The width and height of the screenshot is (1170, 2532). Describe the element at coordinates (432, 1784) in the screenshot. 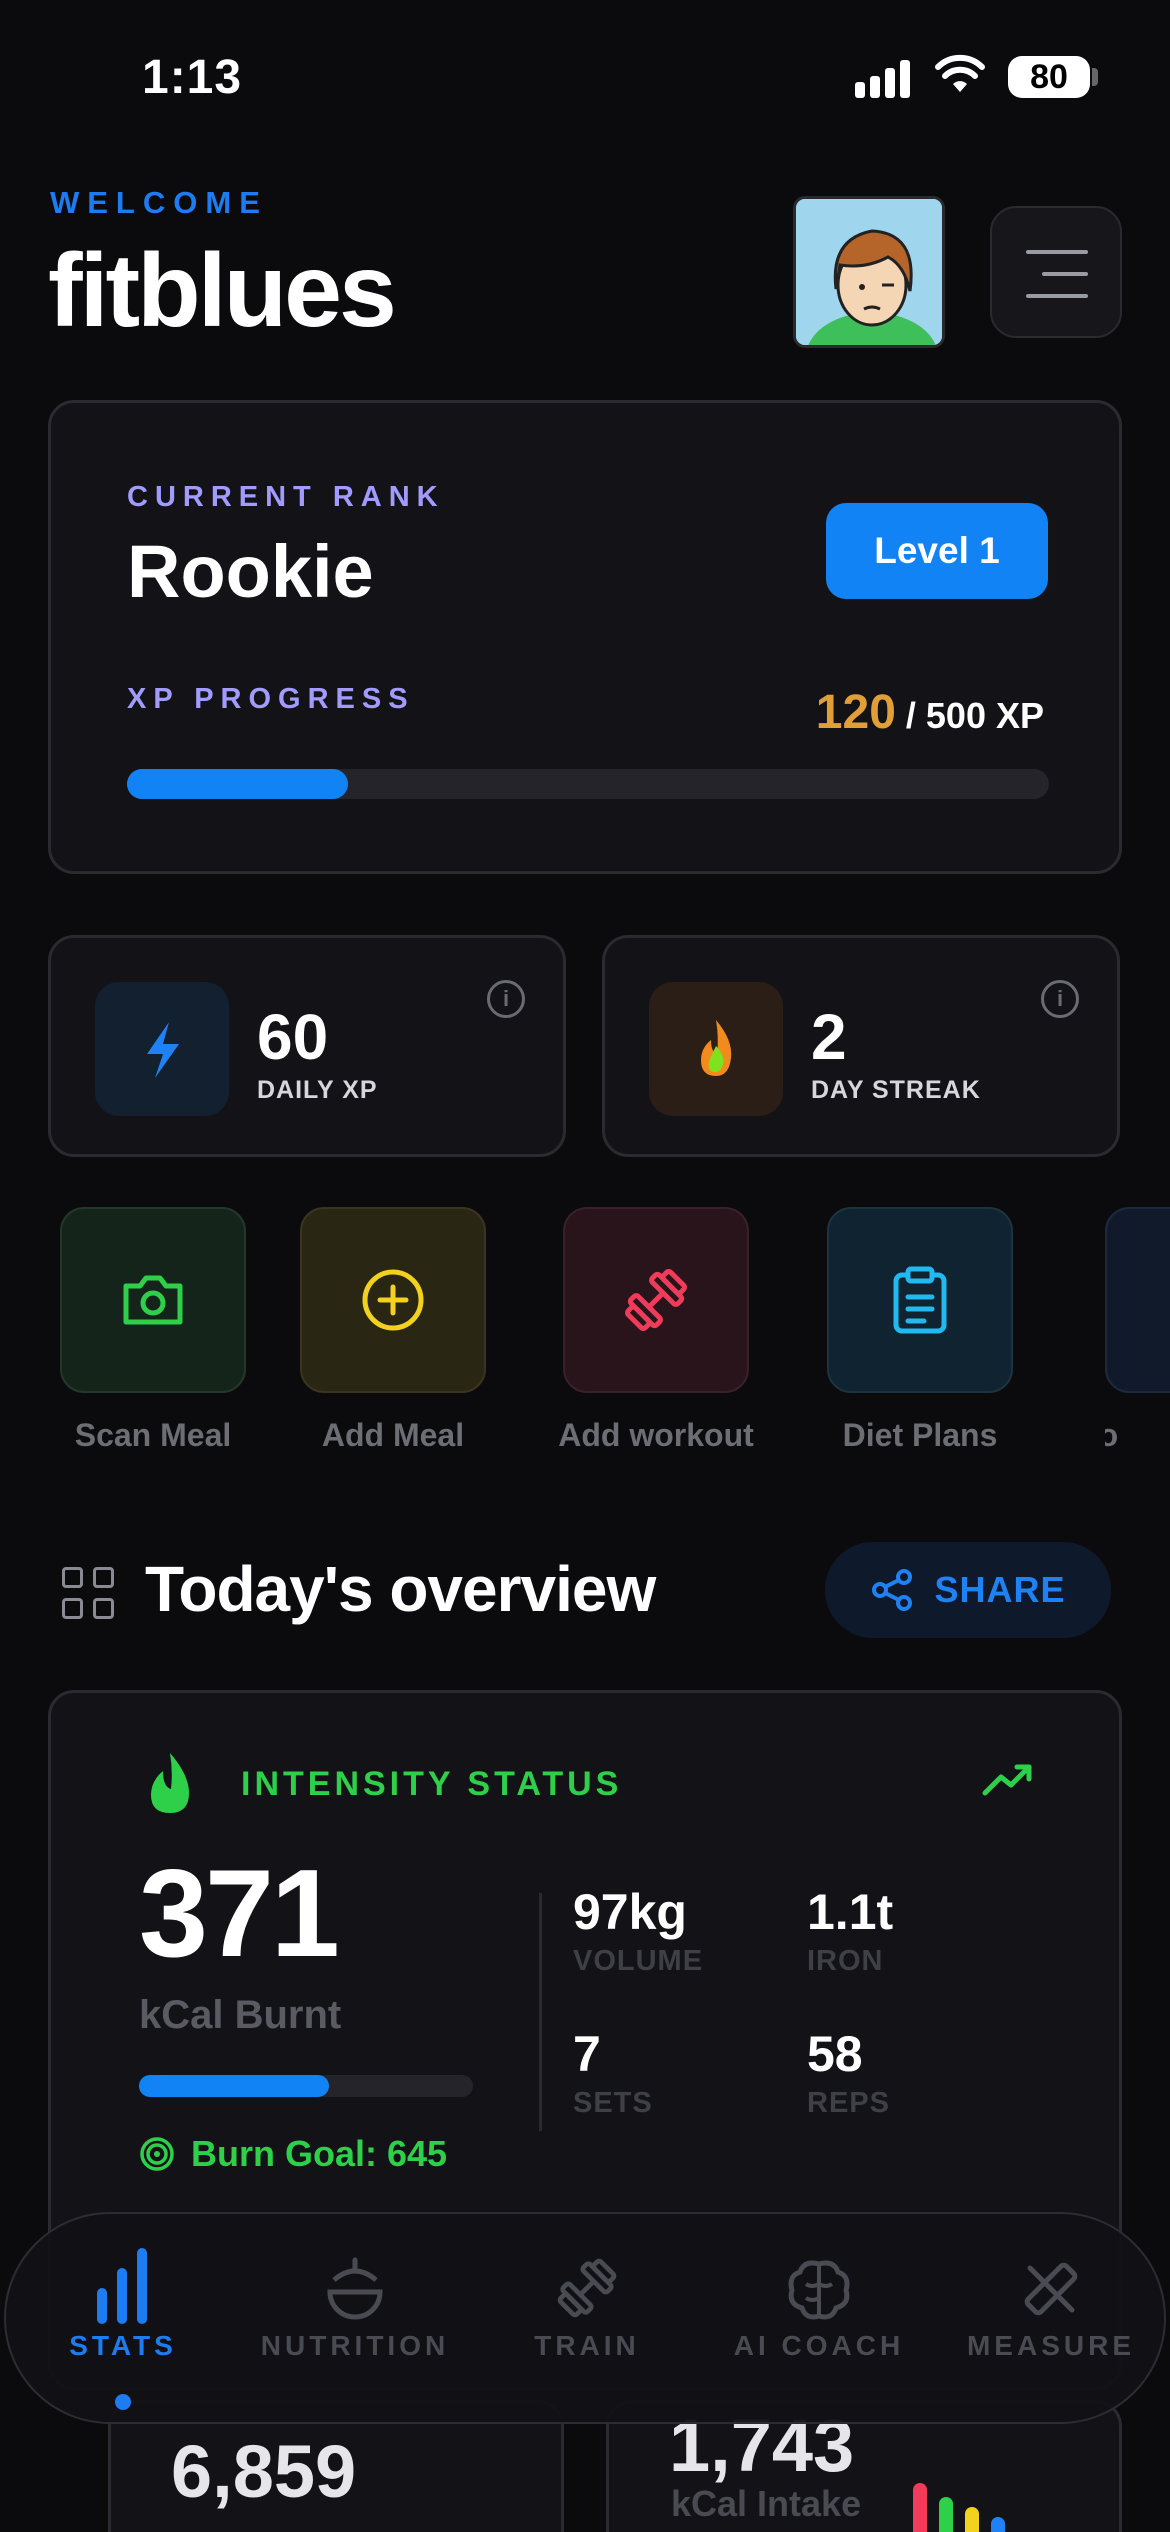

I see `intensity-status-label: INTENSITY STATUS` at that location.